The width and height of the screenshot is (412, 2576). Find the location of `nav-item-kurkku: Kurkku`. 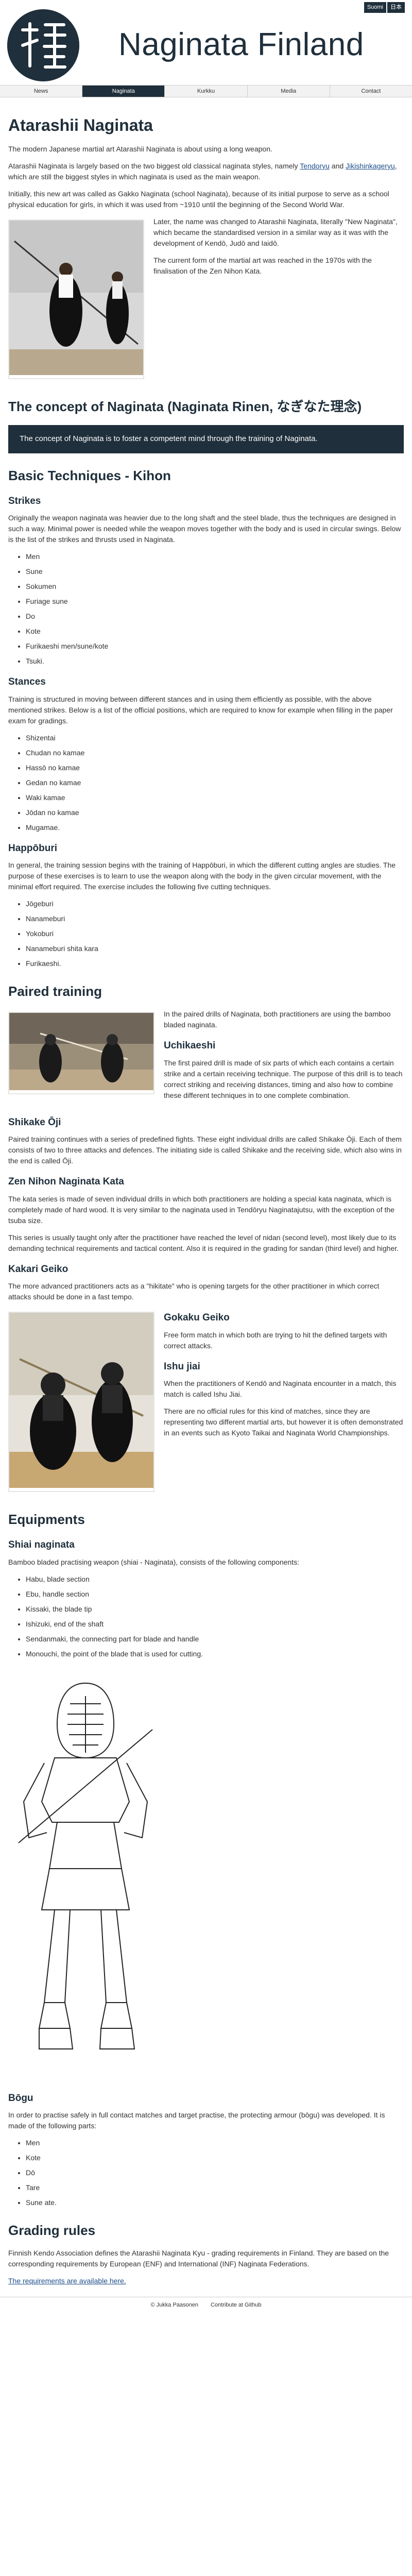

nav-item-kurkku: Kurkku is located at coordinates (206, 91).